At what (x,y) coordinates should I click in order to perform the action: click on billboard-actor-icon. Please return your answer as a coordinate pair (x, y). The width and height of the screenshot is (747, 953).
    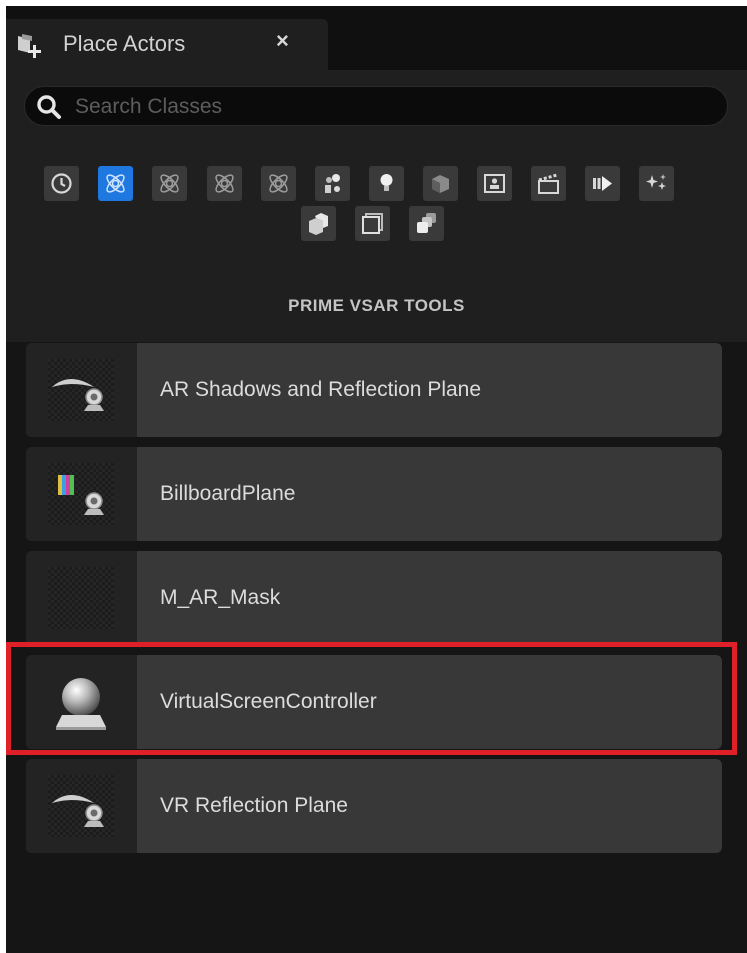
    Looking at the image, I should click on (81, 495).